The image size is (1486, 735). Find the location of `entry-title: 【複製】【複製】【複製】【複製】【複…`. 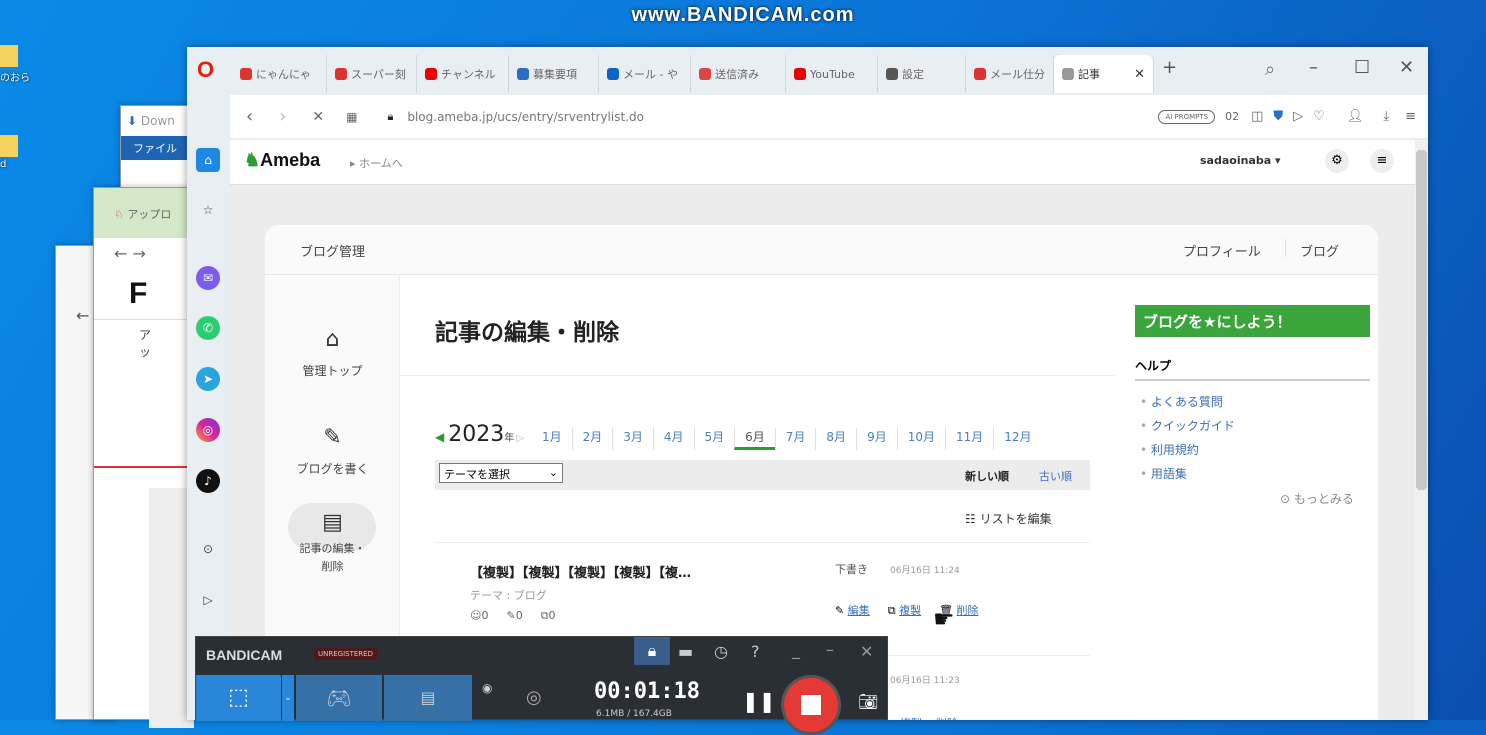

entry-title: 【複製】【複製】【複製】【複製】【複… is located at coordinates (580, 571).